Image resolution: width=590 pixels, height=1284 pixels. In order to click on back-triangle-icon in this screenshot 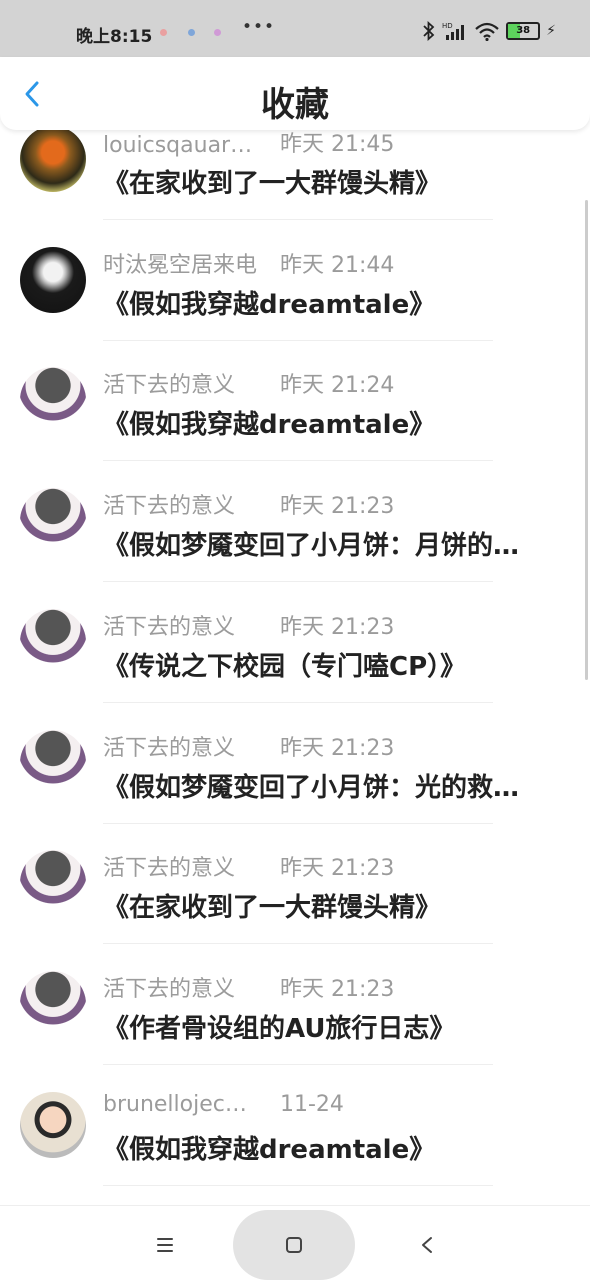, I will do `click(427, 1245)`.